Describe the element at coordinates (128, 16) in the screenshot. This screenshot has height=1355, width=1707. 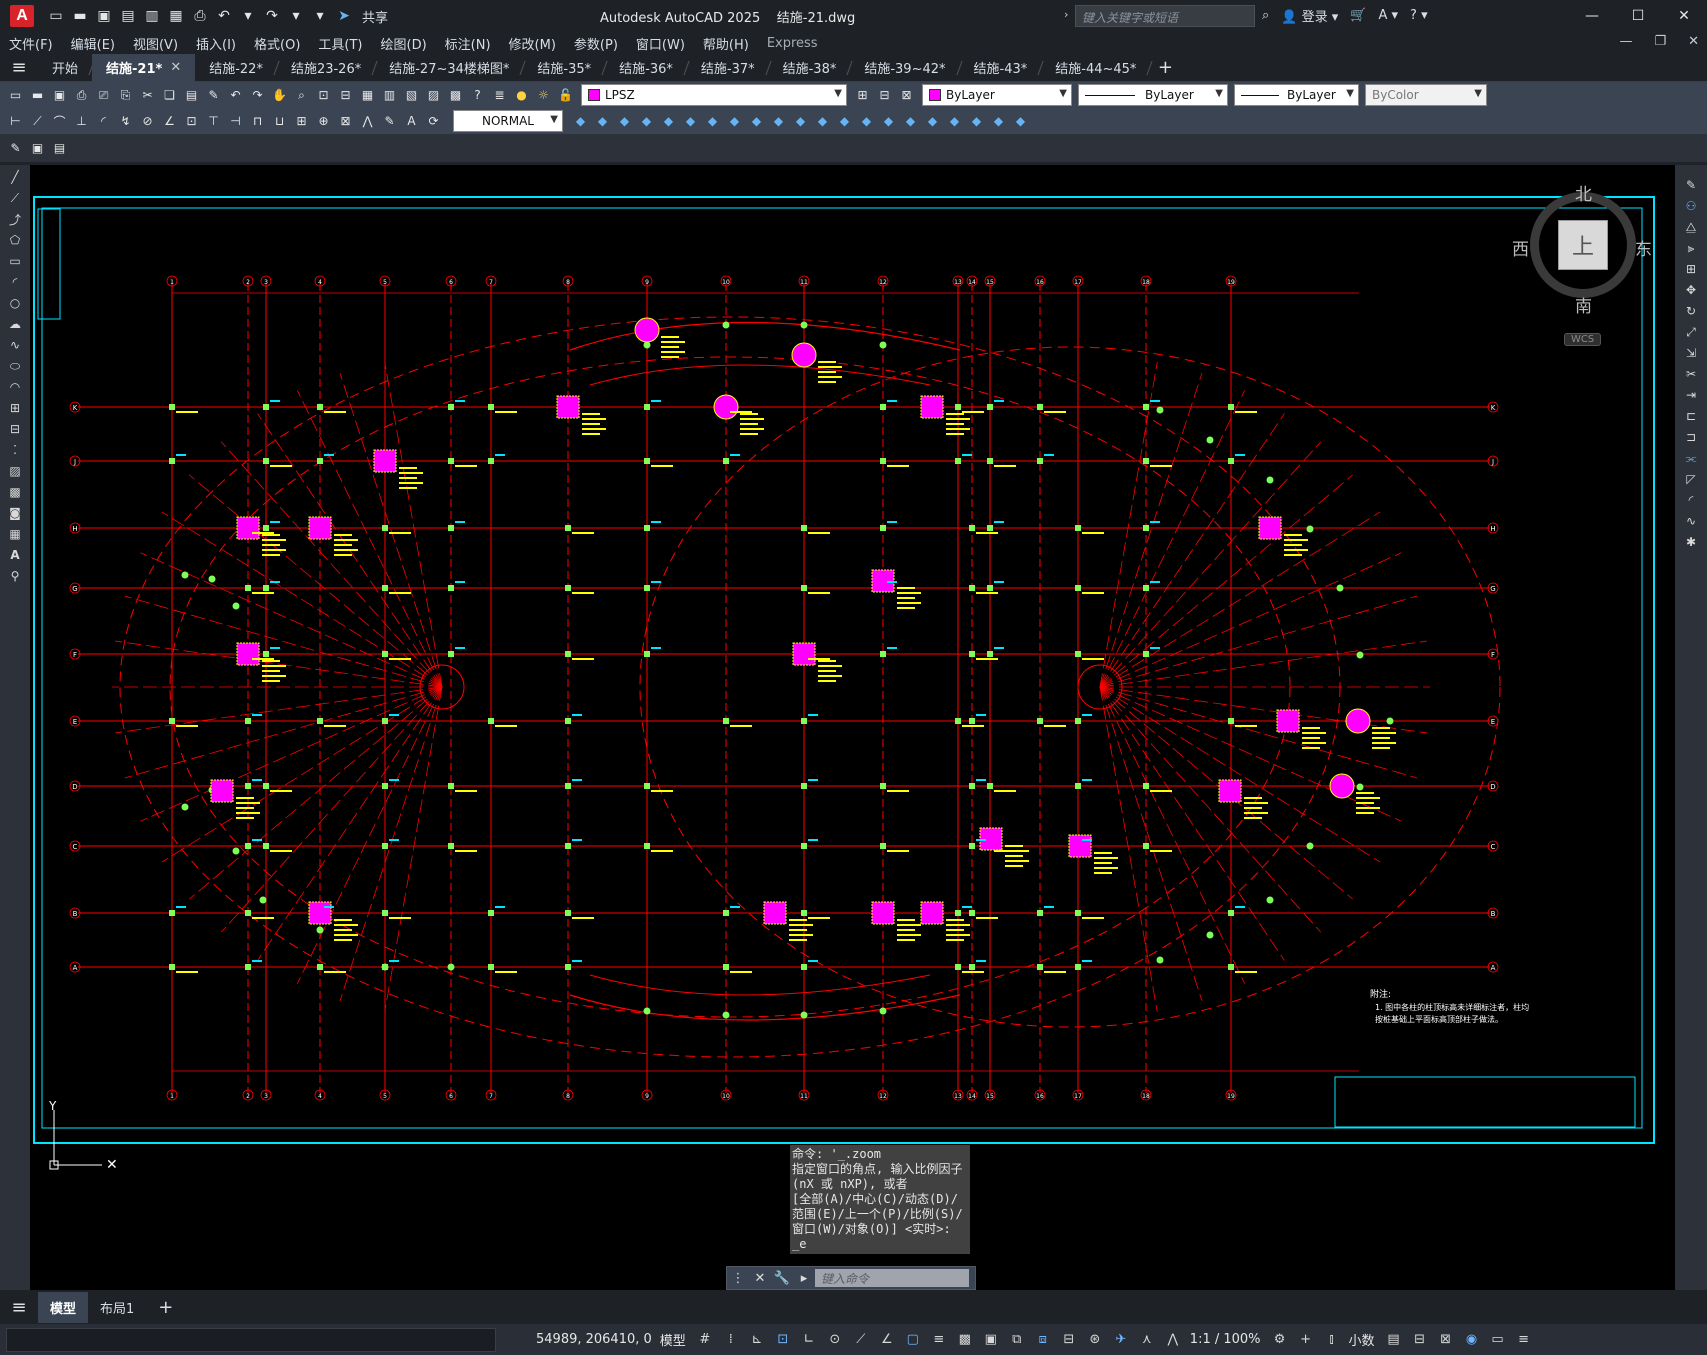
I see `save-as-icon: ▤` at that location.